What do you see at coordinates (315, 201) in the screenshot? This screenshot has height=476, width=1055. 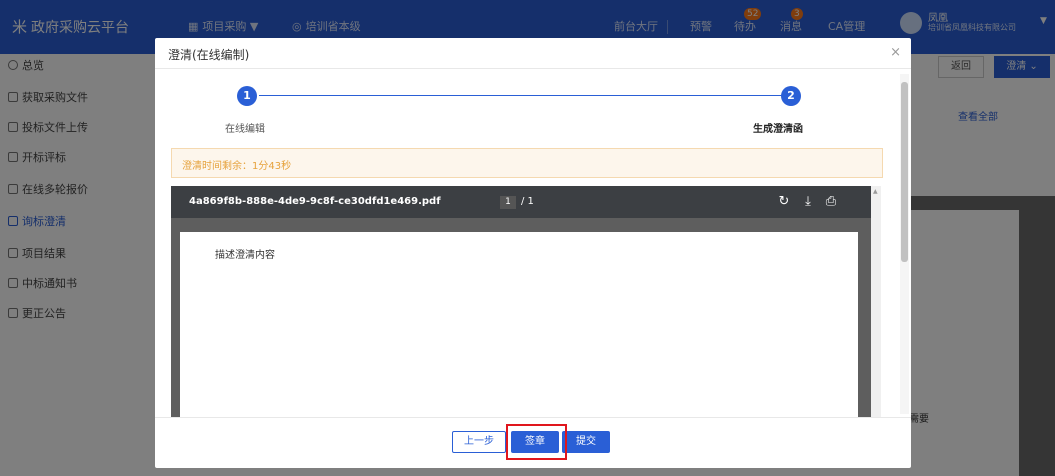 I see `pdf-filename: 4a869f8b-888e-4de9-9c8f-ce30dfd1e469.pdf` at bounding box center [315, 201].